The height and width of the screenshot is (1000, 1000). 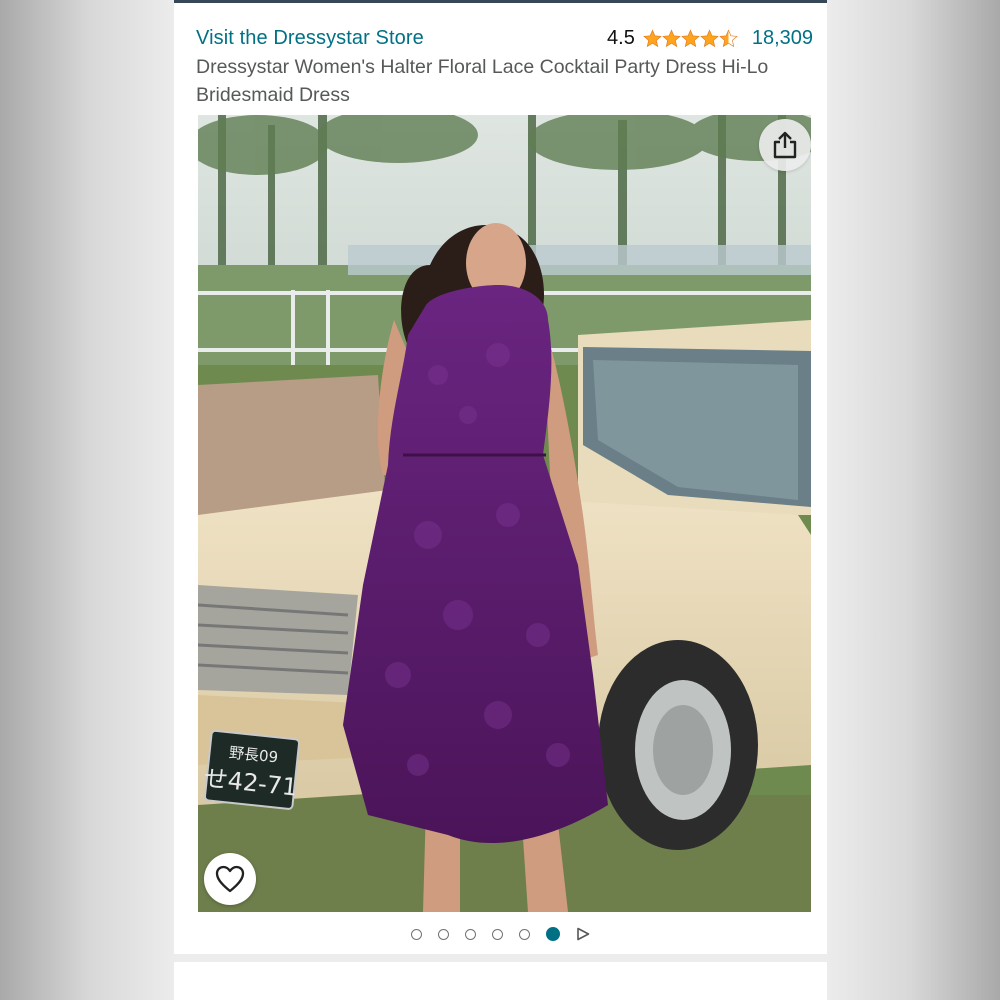 I want to click on image-carousel-indicator, so click(x=500, y=934).